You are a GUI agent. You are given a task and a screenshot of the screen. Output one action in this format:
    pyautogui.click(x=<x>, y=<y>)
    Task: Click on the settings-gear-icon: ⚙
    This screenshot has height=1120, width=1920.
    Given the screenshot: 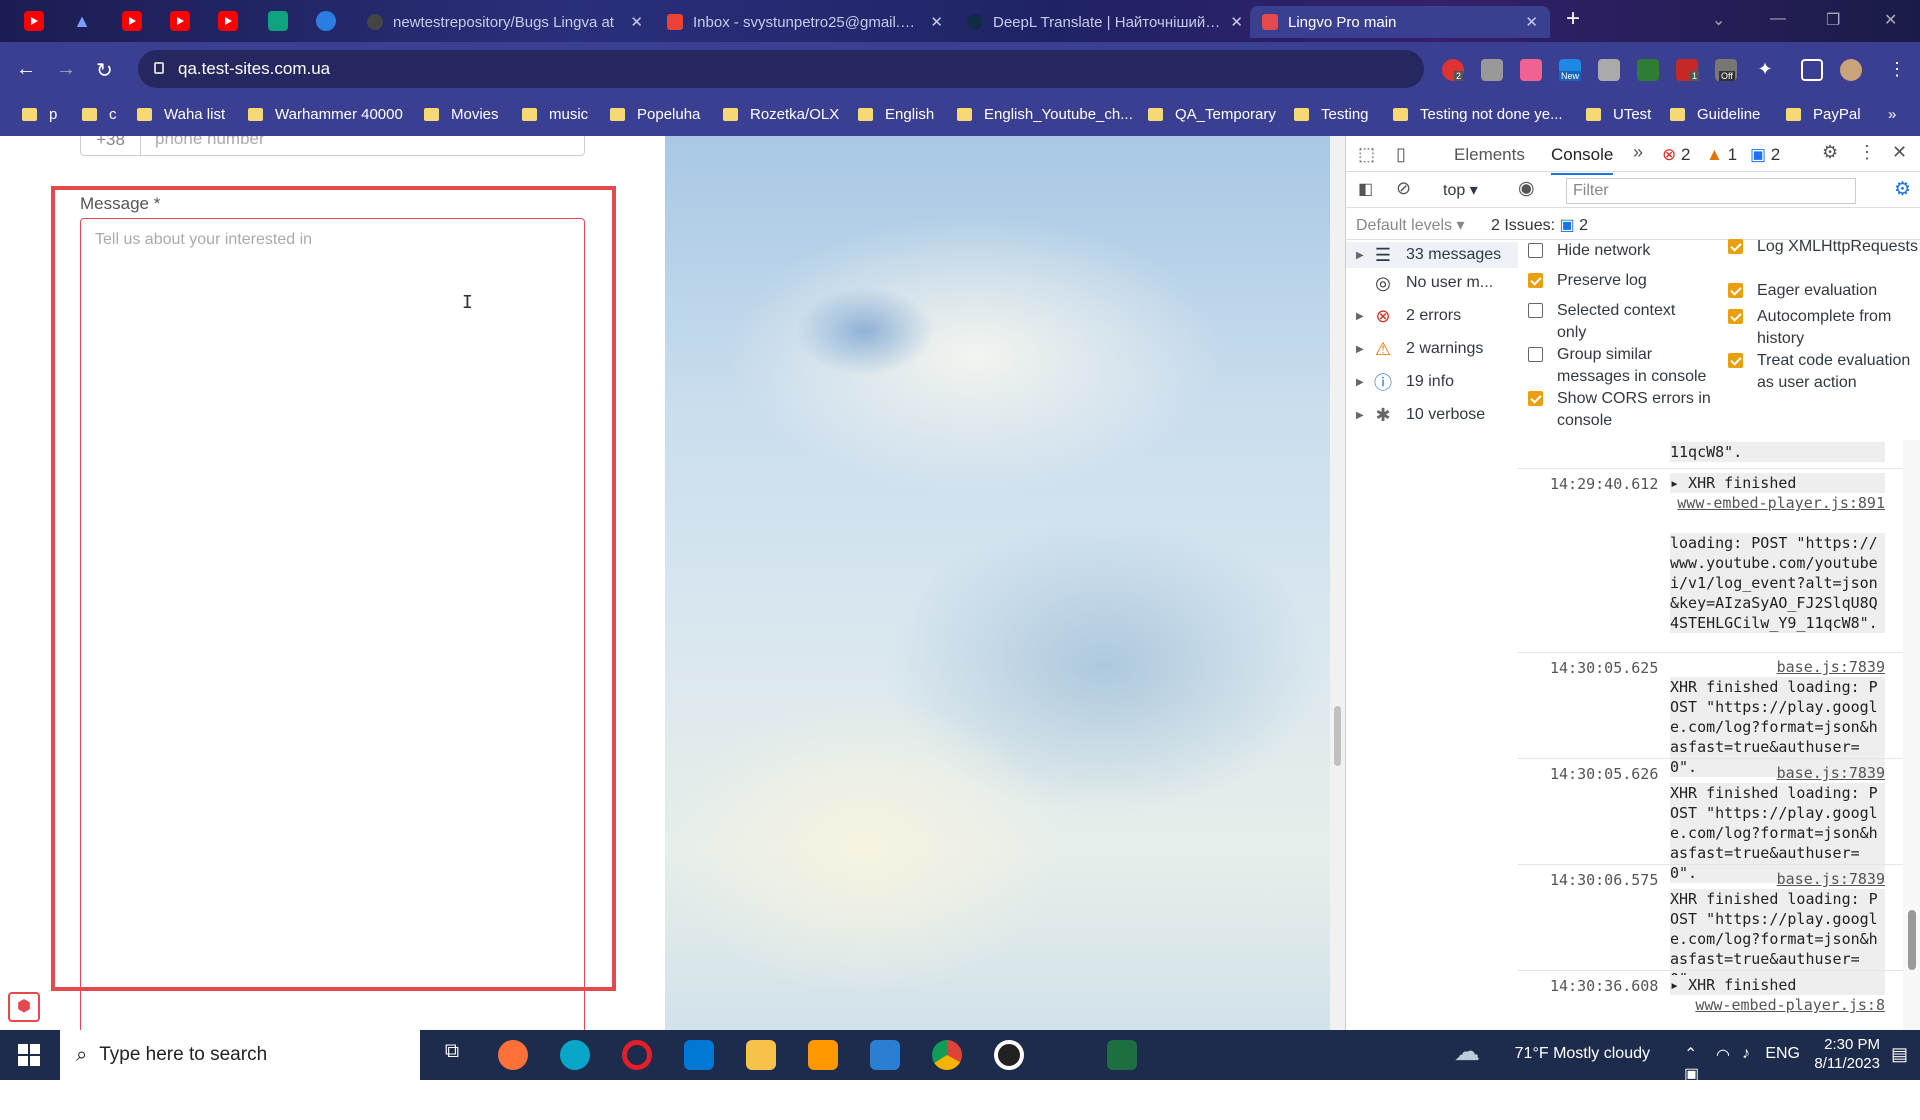 What is the action you would take?
    pyautogui.click(x=1830, y=152)
    